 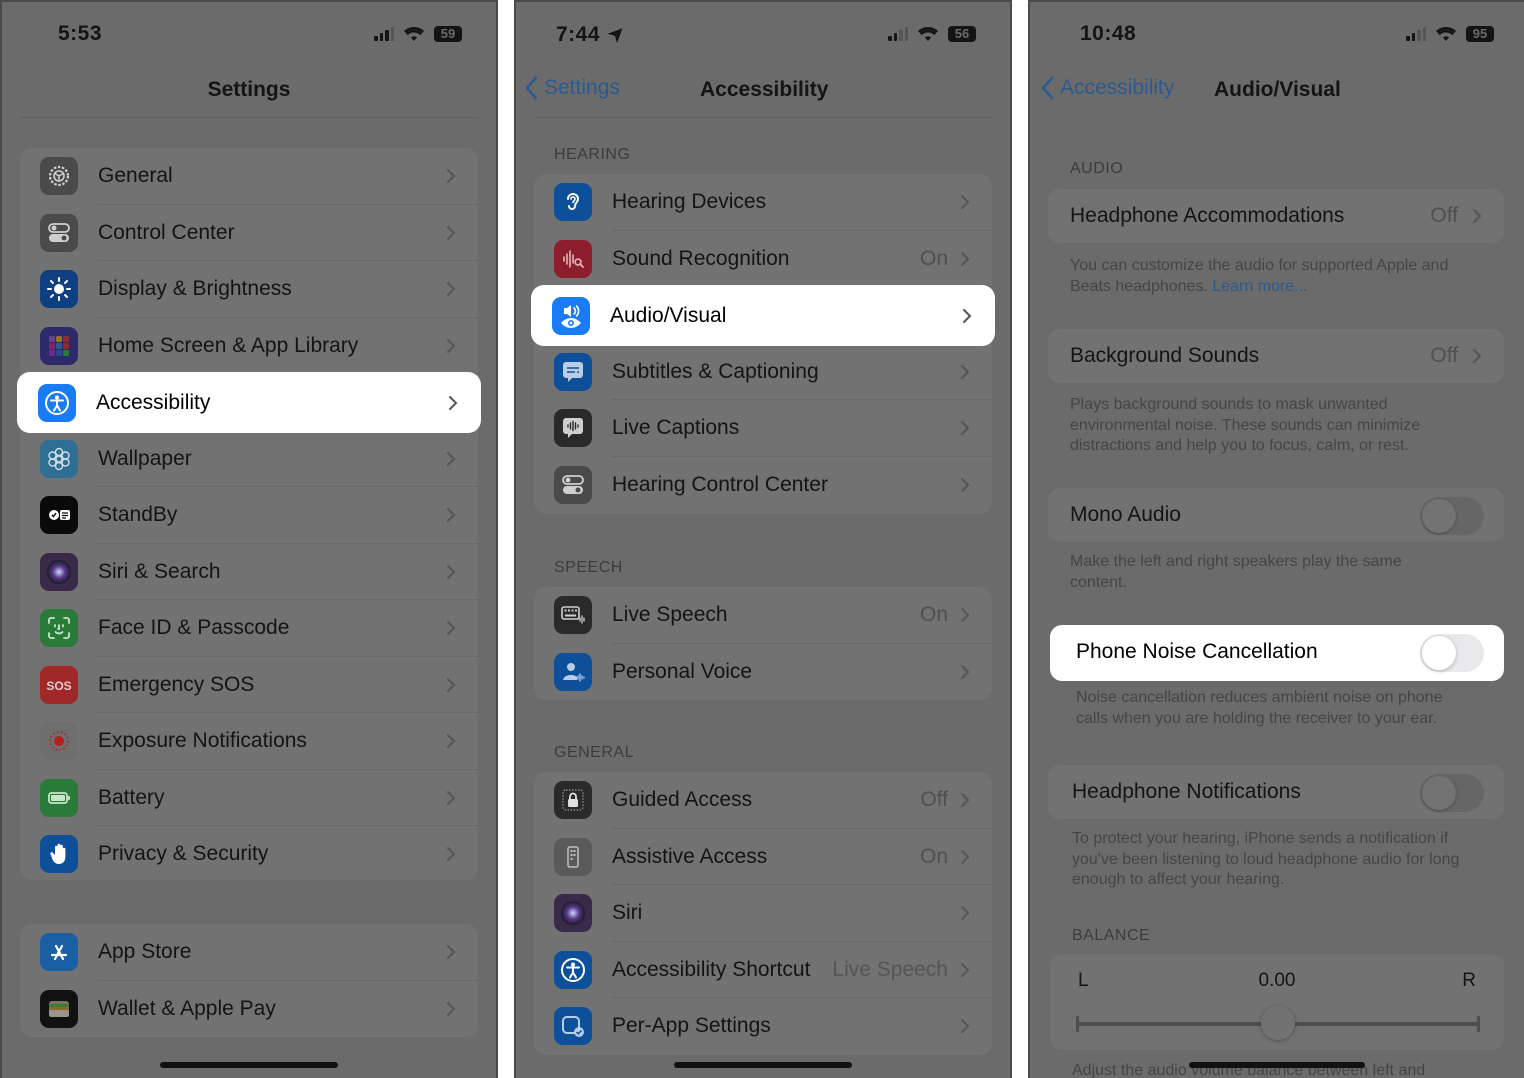 I want to click on row-standby: StandBy, so click(x=249, y=515).